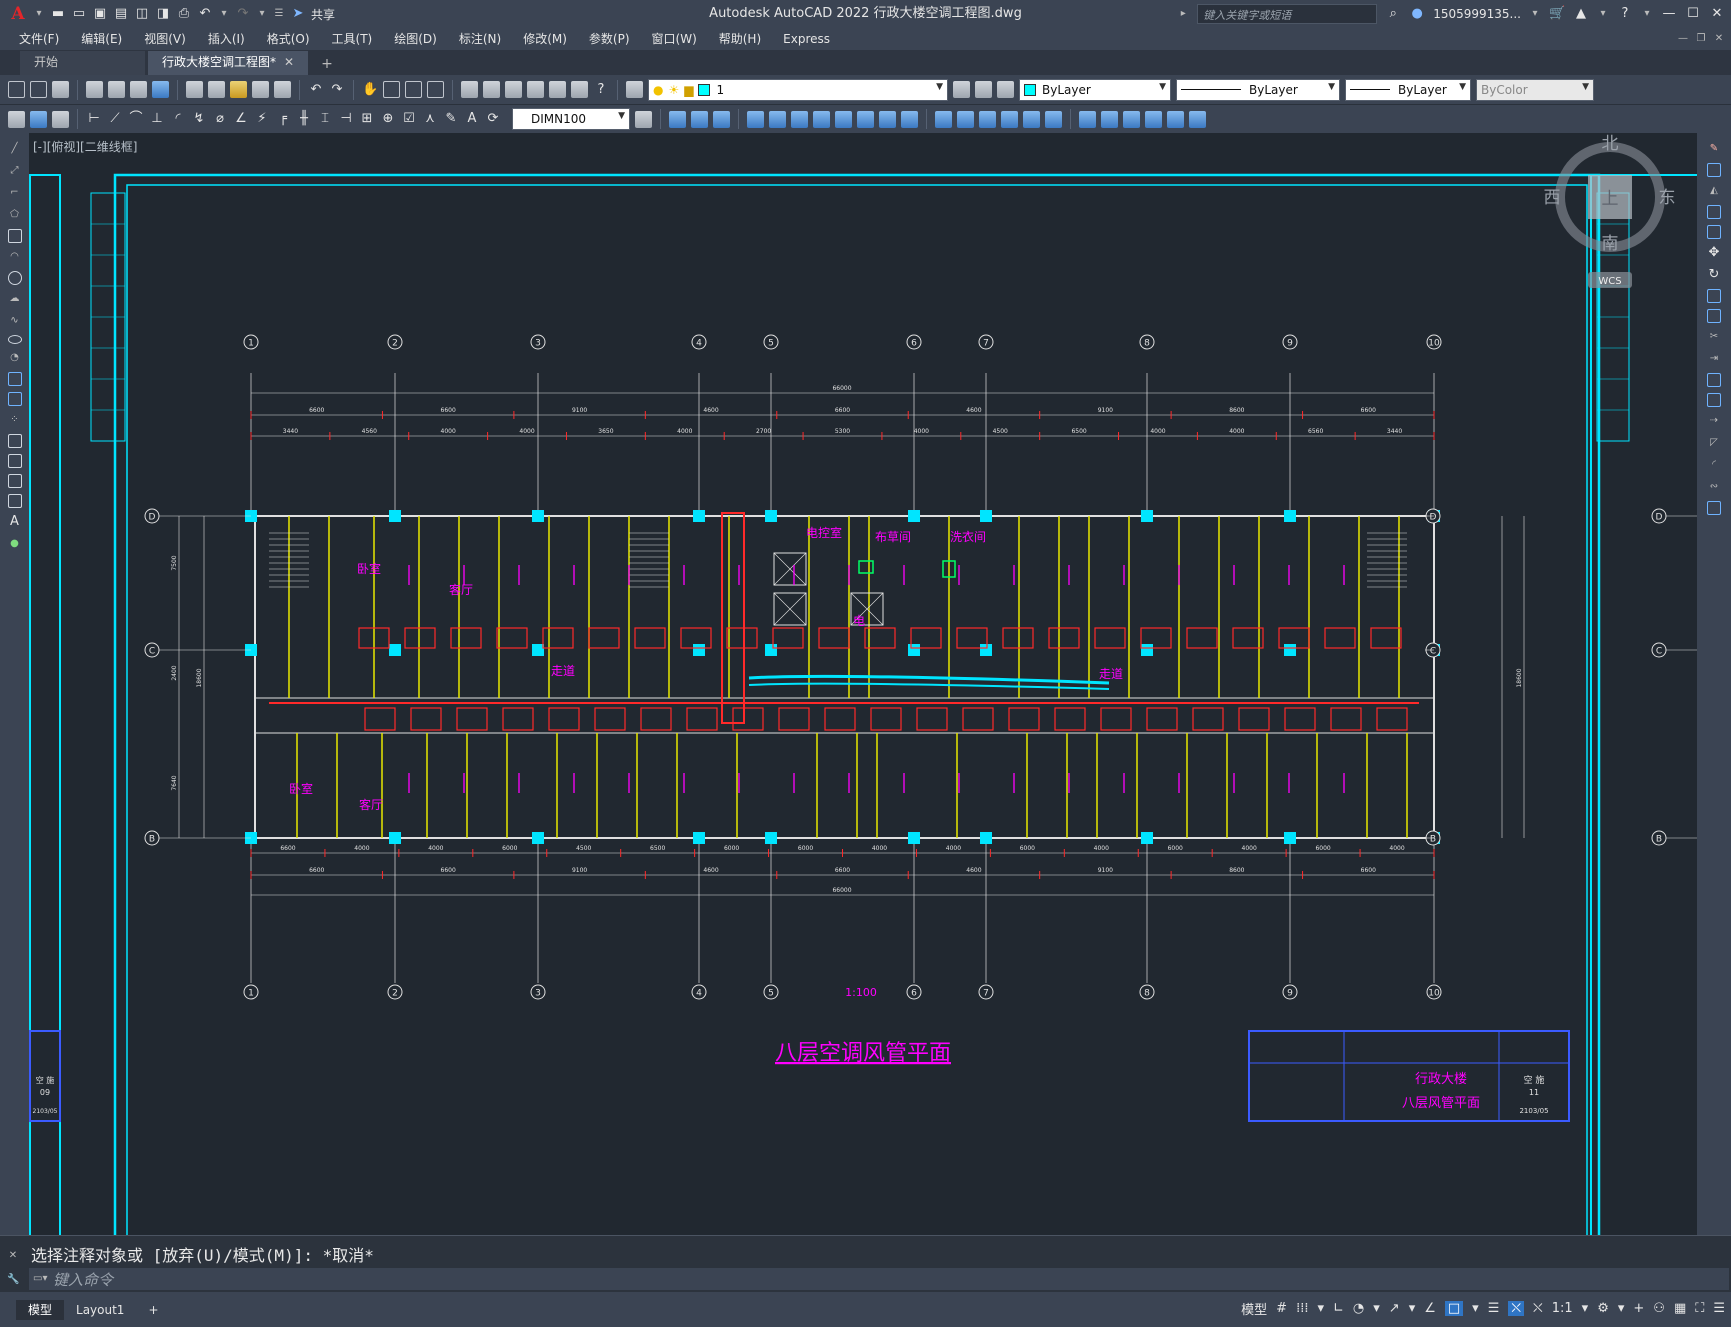  What do you see at coordinates (909, 119) in the screenshot?
I see `break-icon` at bounding box center [909, 119].